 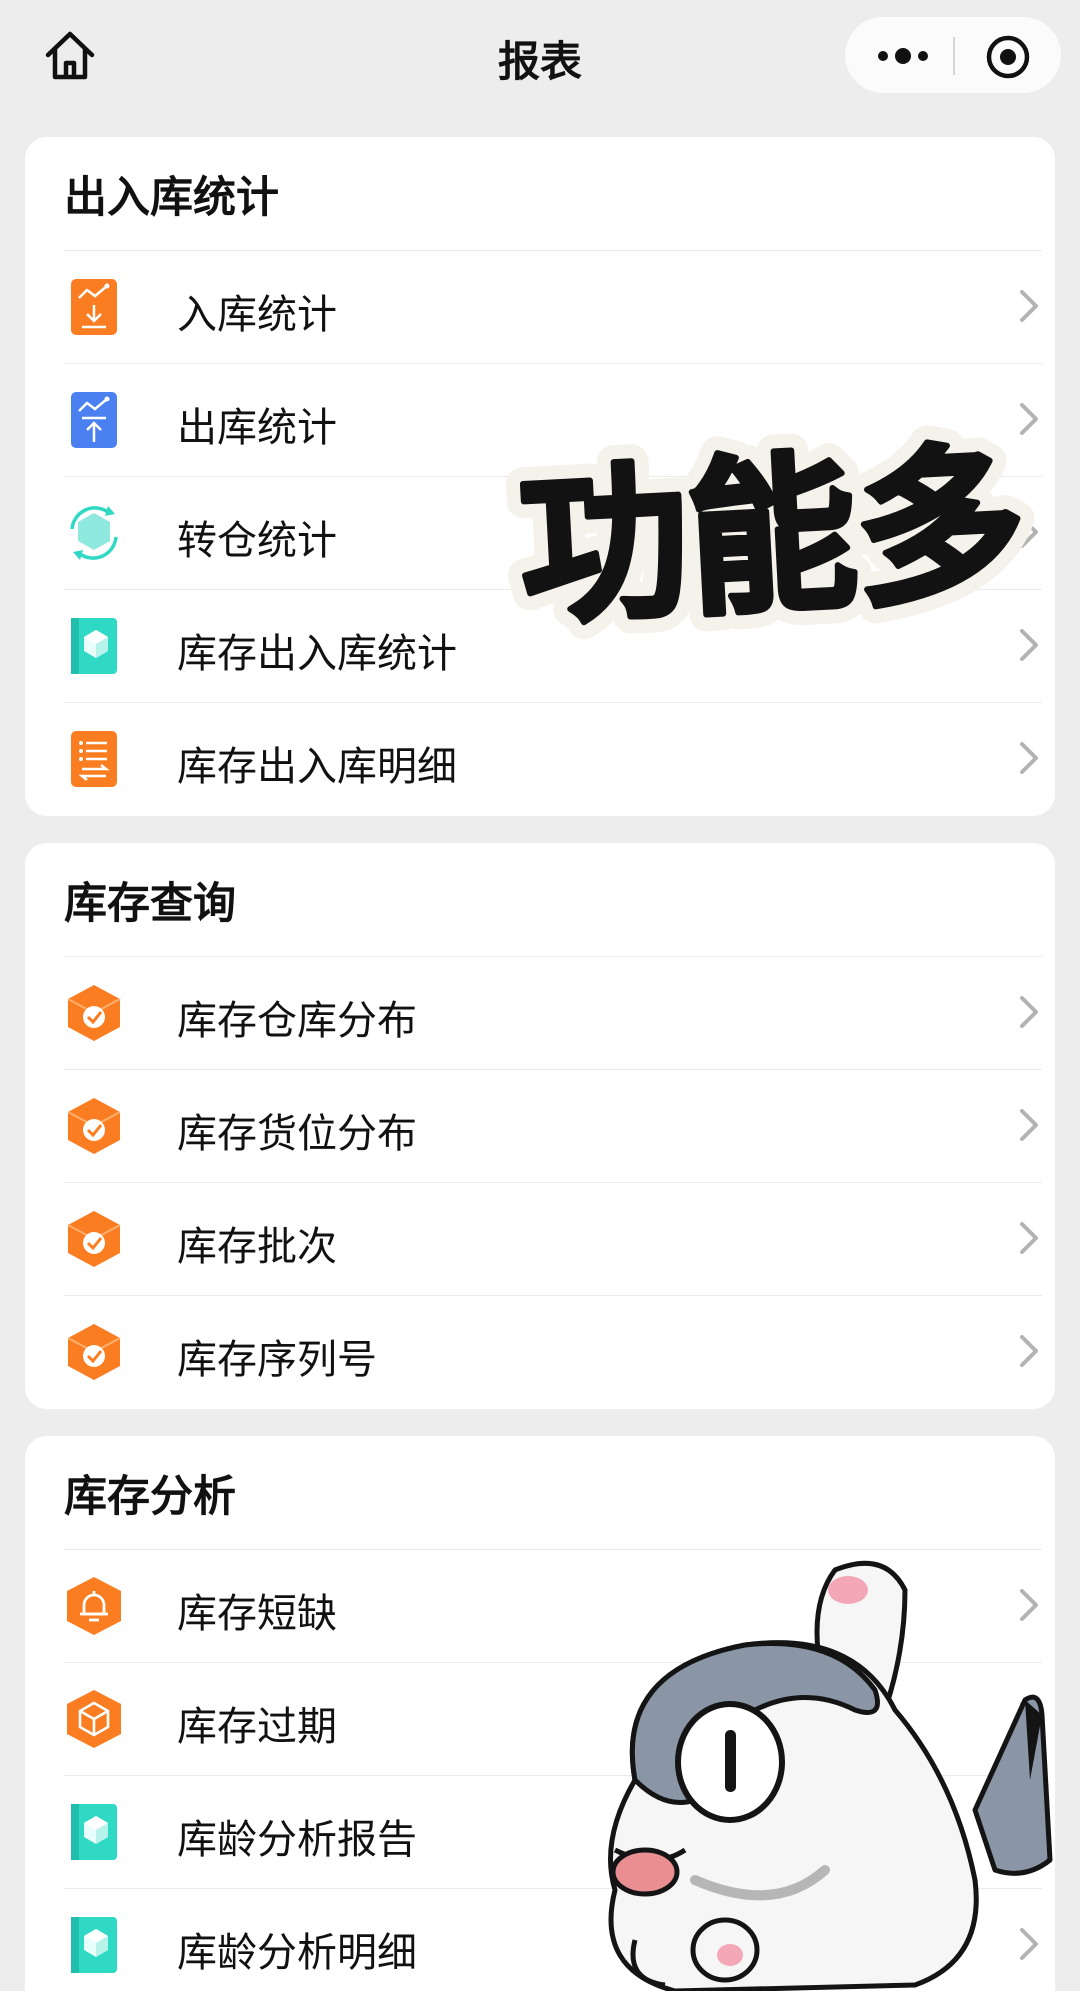 What do you see at coordinates (553, 306) in the screenshot?
I see `report-item-inbound-stats: 入库统计` at bounding box center [553, 306].